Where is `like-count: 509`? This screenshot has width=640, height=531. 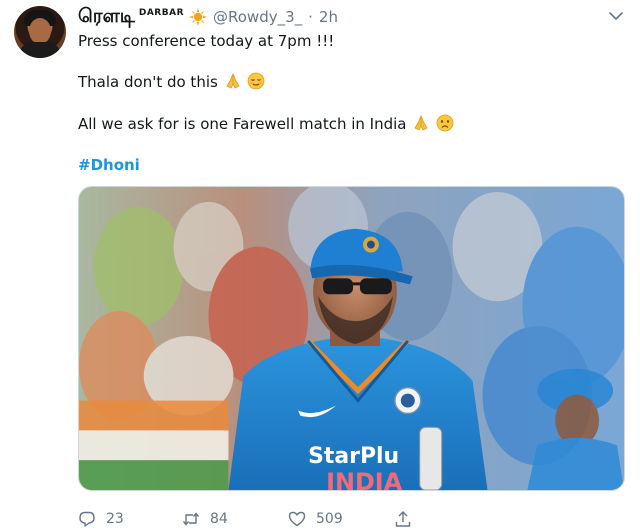
like-count: 509 is located at coordinates (329, 519).